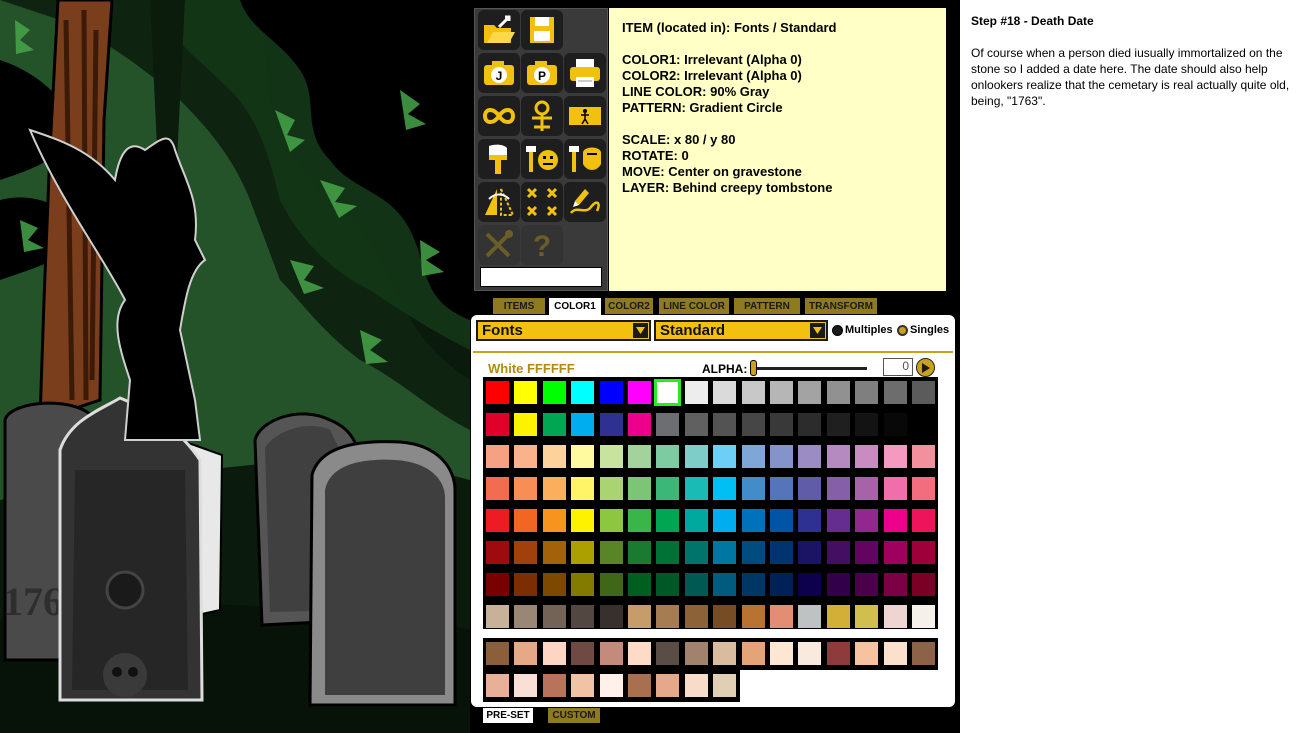 The image size is (1300, 733). What do you see at coordinates (809, 368) in the screenshot?
I see `alpha-slider-track` at bounding box center [809, 368].